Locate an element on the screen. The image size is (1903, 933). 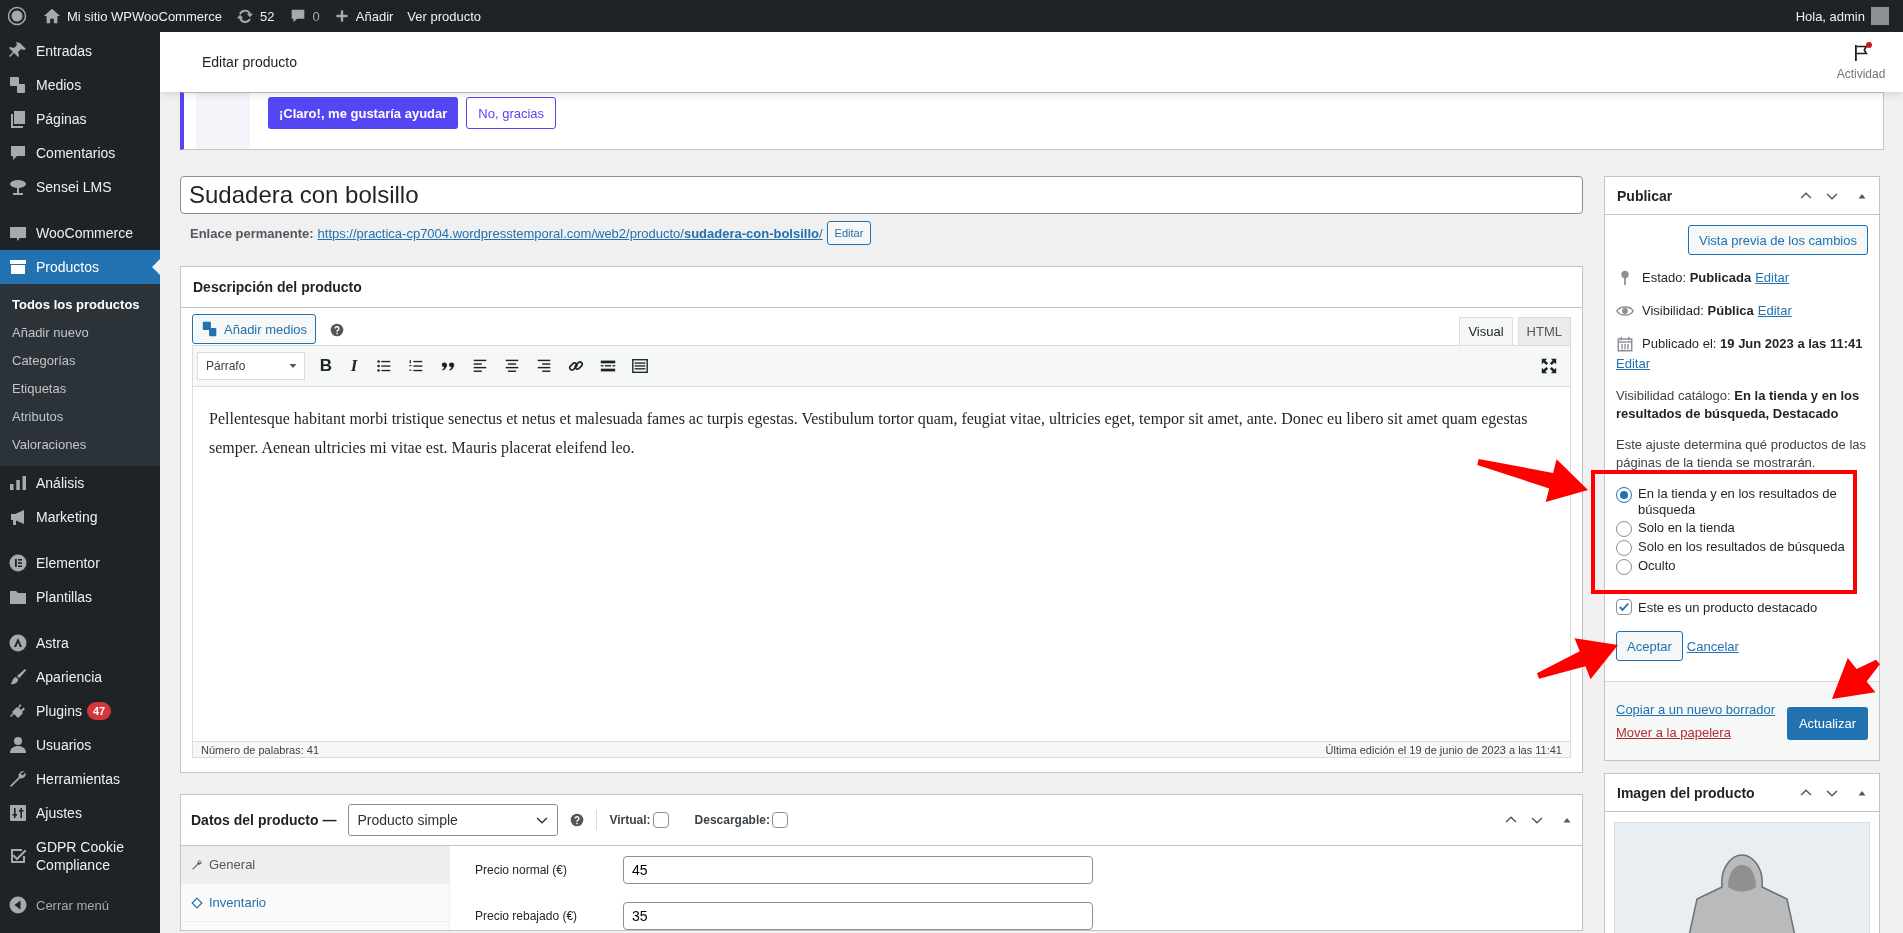
cancel-link: Cancelar is located at coordinates (1712, 646).